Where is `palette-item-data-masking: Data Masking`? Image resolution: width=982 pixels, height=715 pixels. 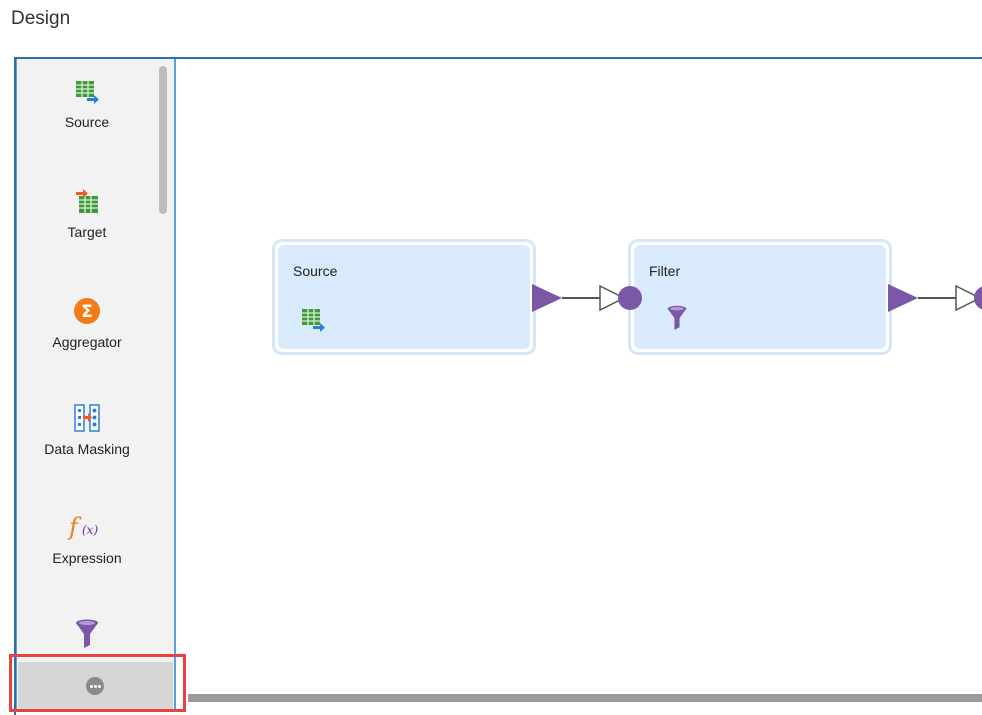 palette-item-data-masking: Data Masking is located at coordinates (87, 430).